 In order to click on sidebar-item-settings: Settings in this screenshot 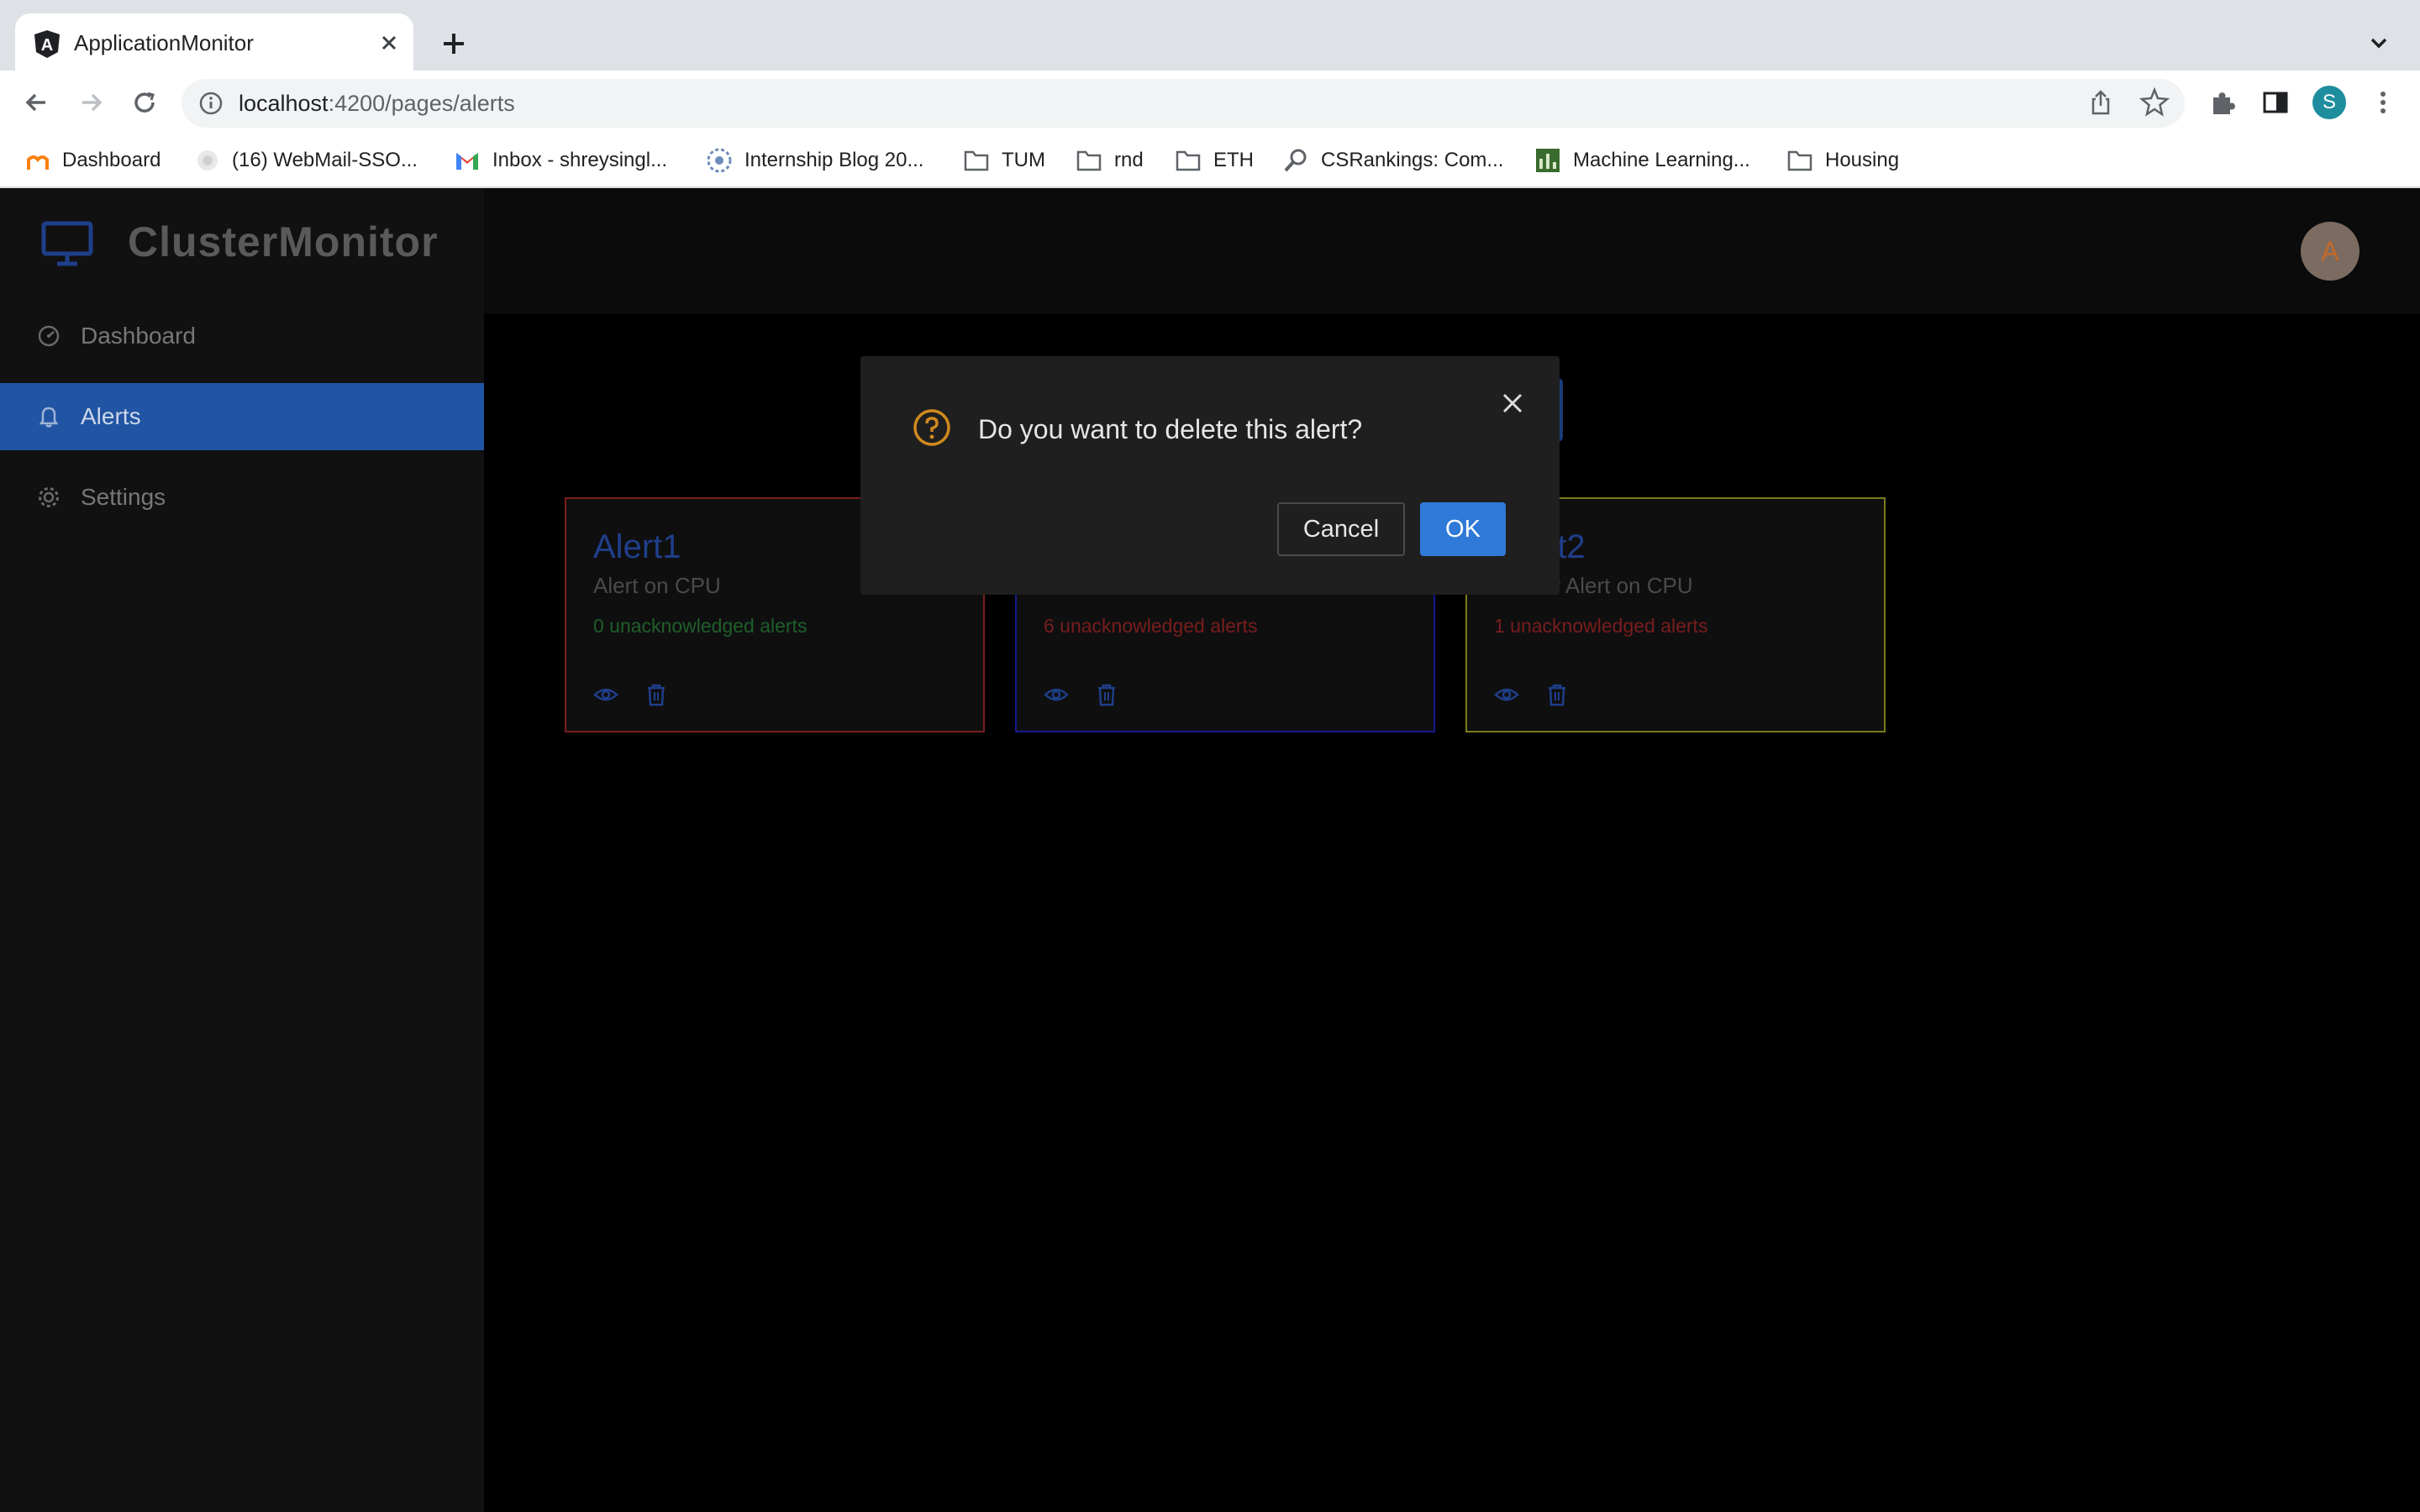, I will do `click(242, 497)`.